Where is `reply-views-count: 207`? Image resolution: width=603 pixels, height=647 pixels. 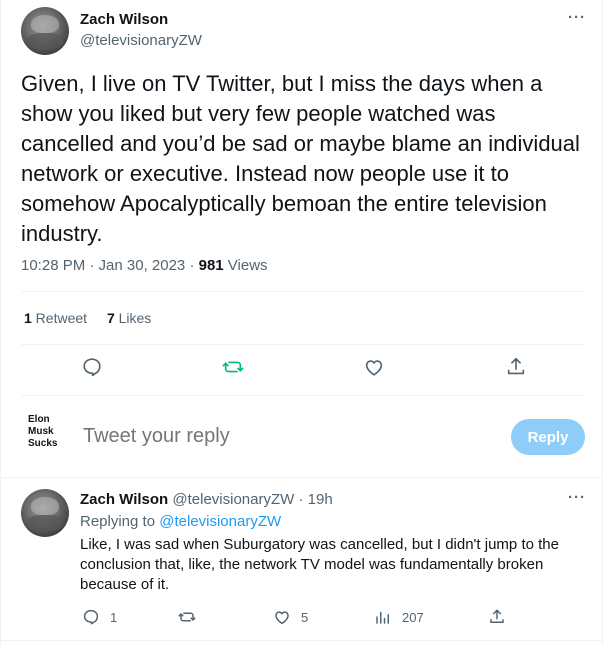
reply-views-count: 207 is located at coordinates (413, 617).